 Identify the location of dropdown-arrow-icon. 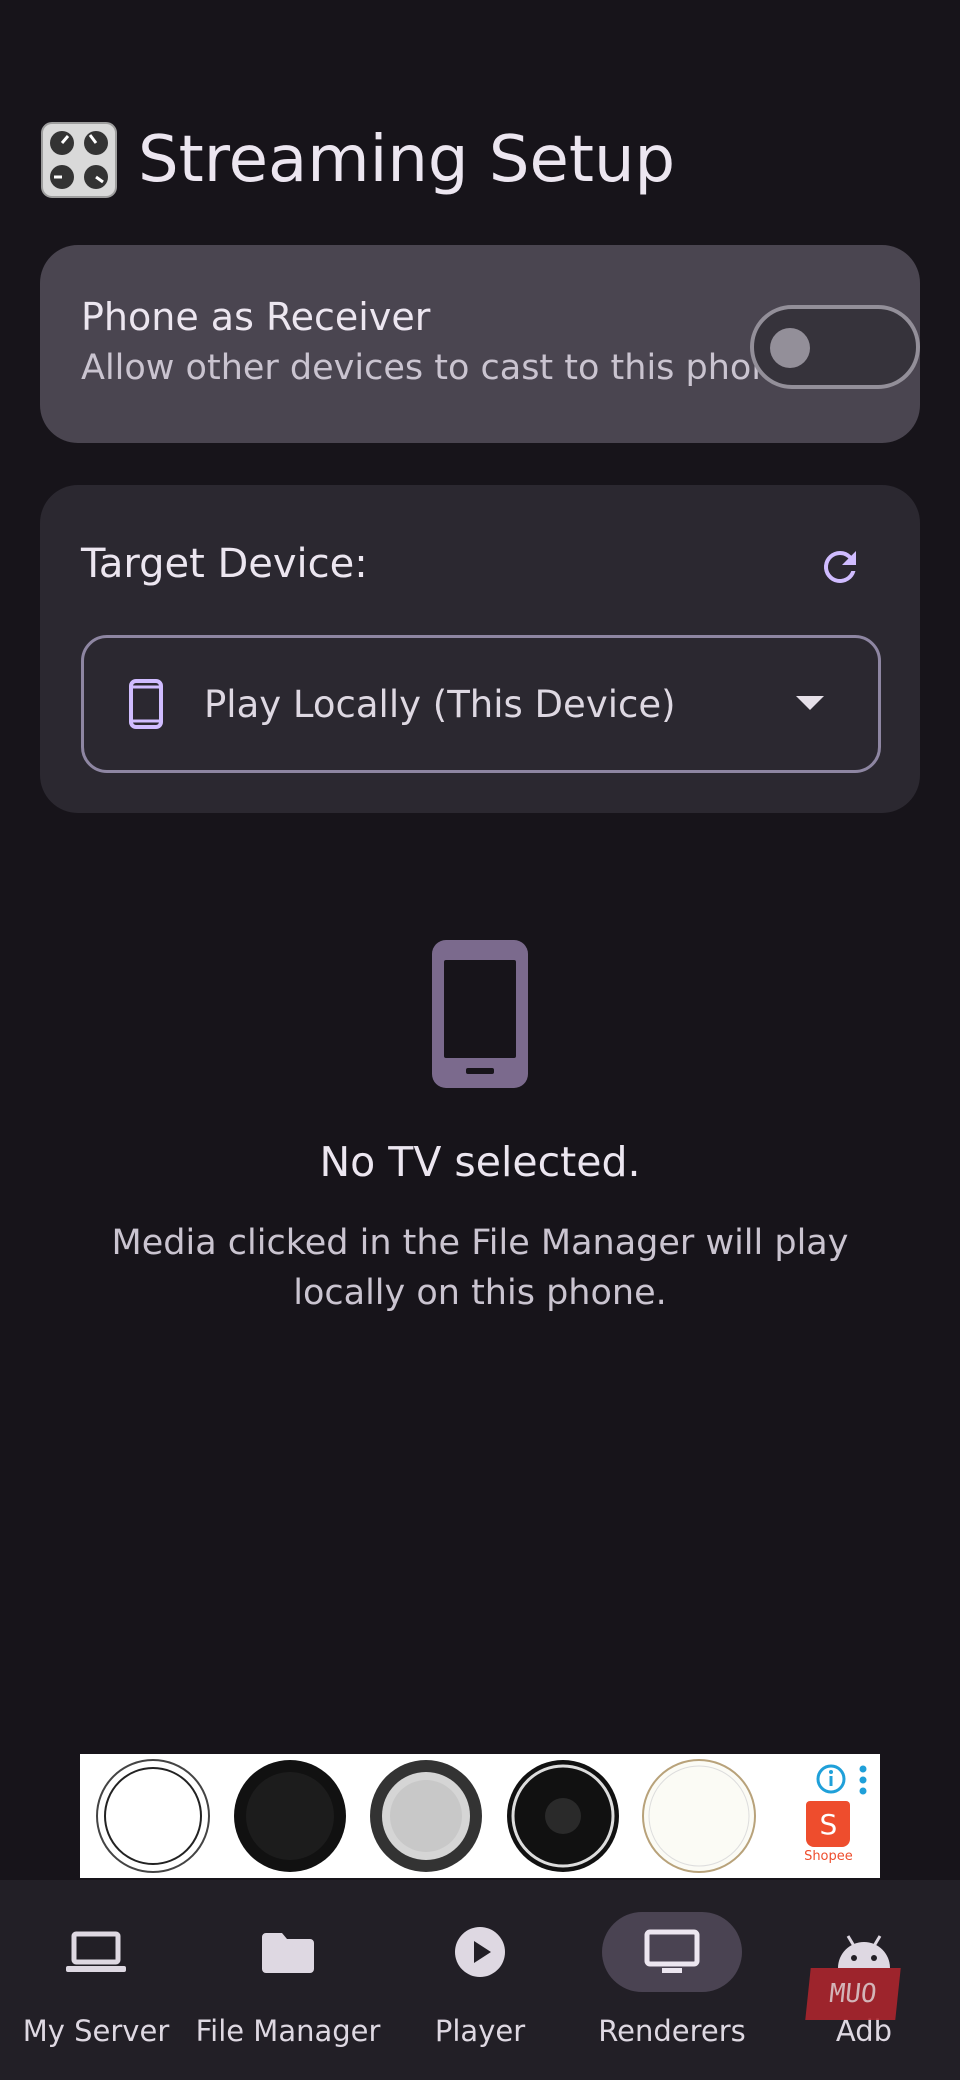
(810, 703).